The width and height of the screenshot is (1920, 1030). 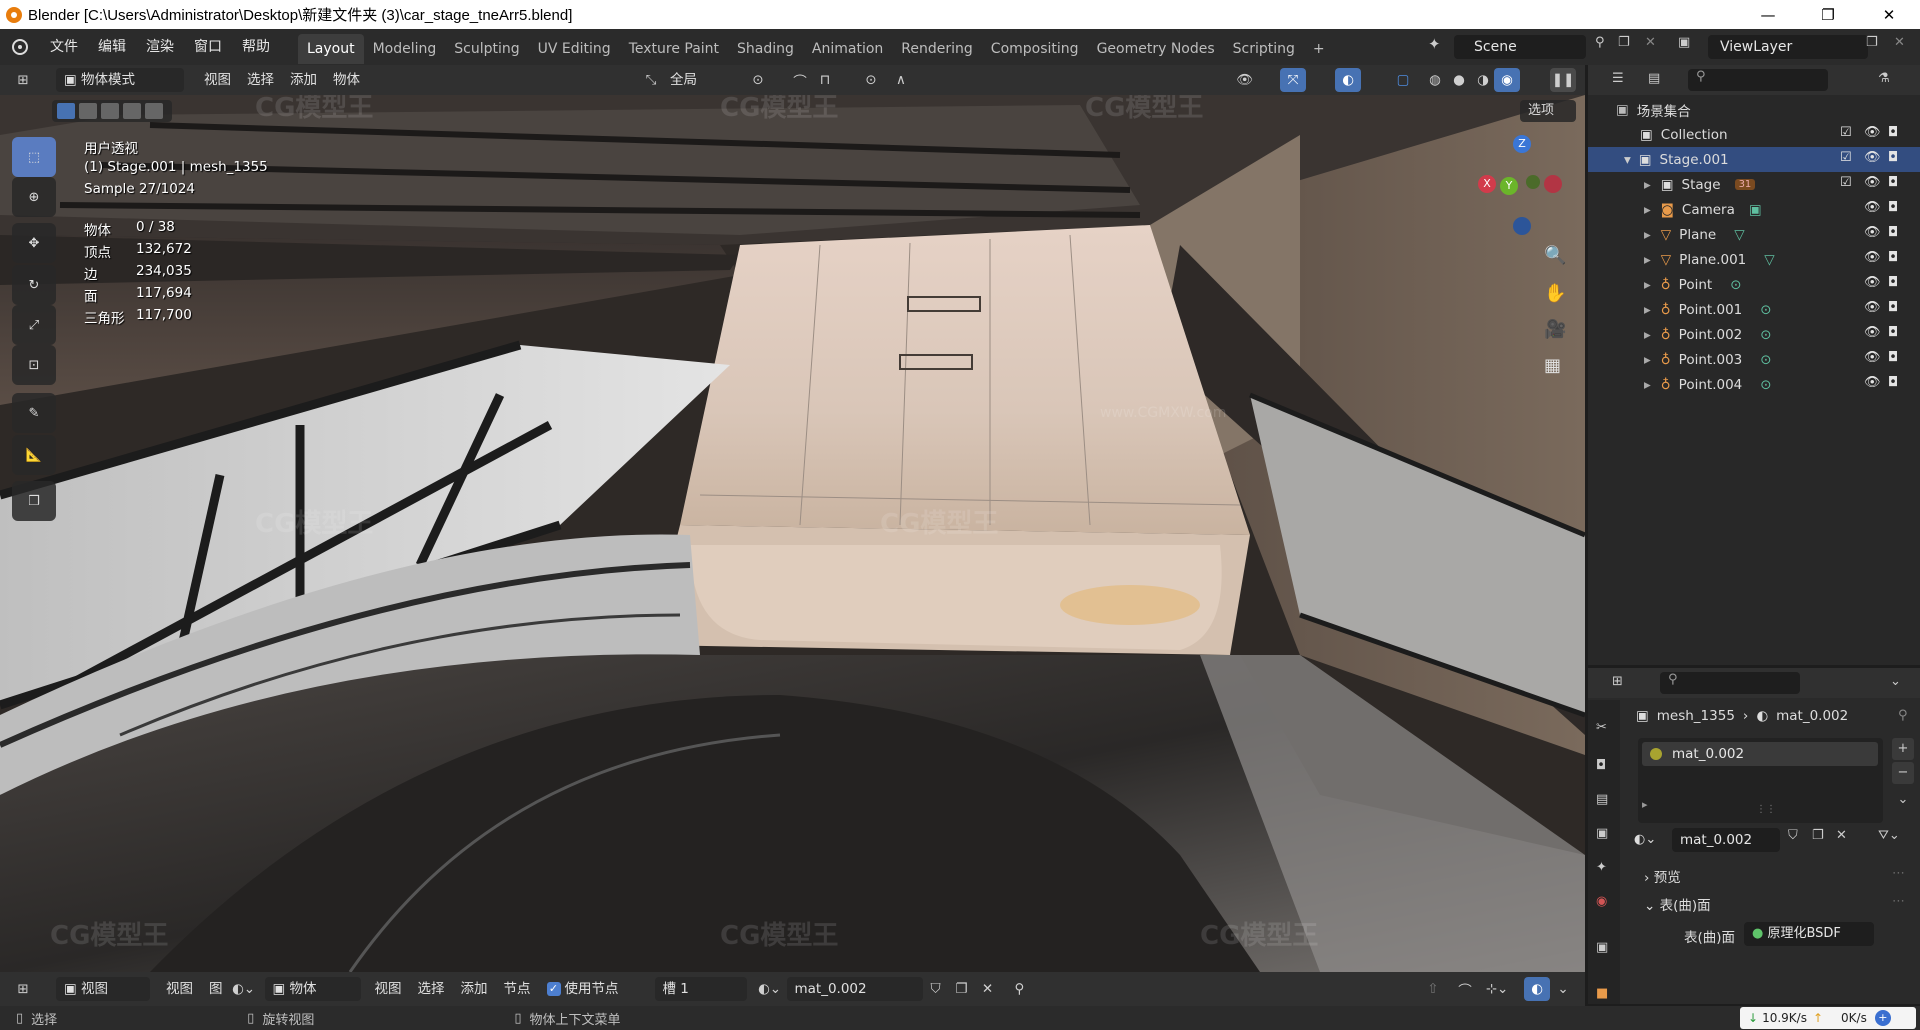 I want to click on shader-type-icon: ◐⌄, so click(x=244, y=989).